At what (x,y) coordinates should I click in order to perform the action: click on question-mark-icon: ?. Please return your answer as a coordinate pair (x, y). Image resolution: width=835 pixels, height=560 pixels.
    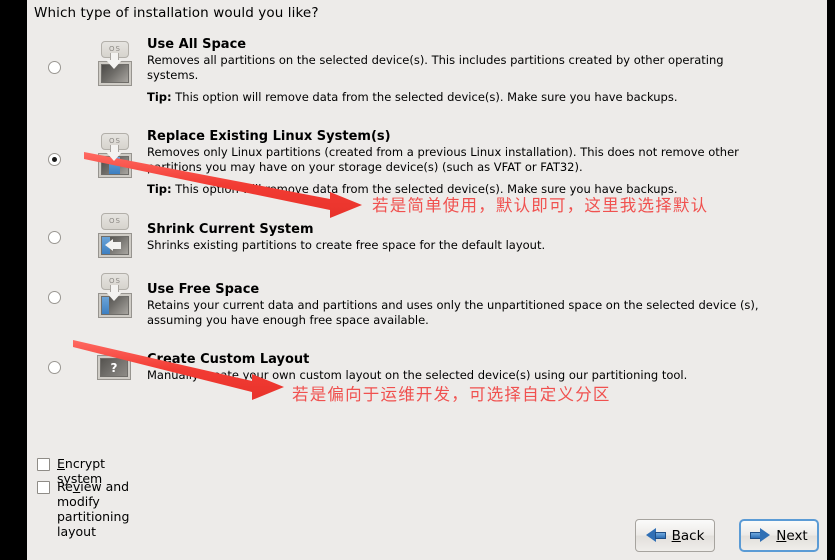
    Looking at the image, I should click on (114, 367).